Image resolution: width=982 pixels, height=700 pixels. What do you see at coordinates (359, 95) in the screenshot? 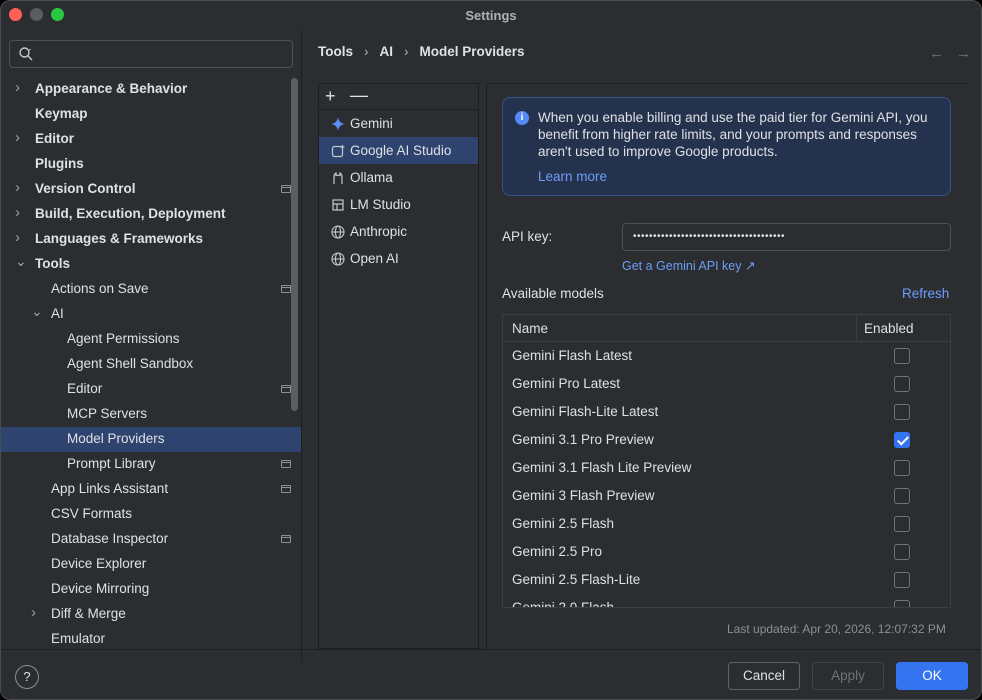
I see `remove-provider-button: —` at bounding box center [359, 95].